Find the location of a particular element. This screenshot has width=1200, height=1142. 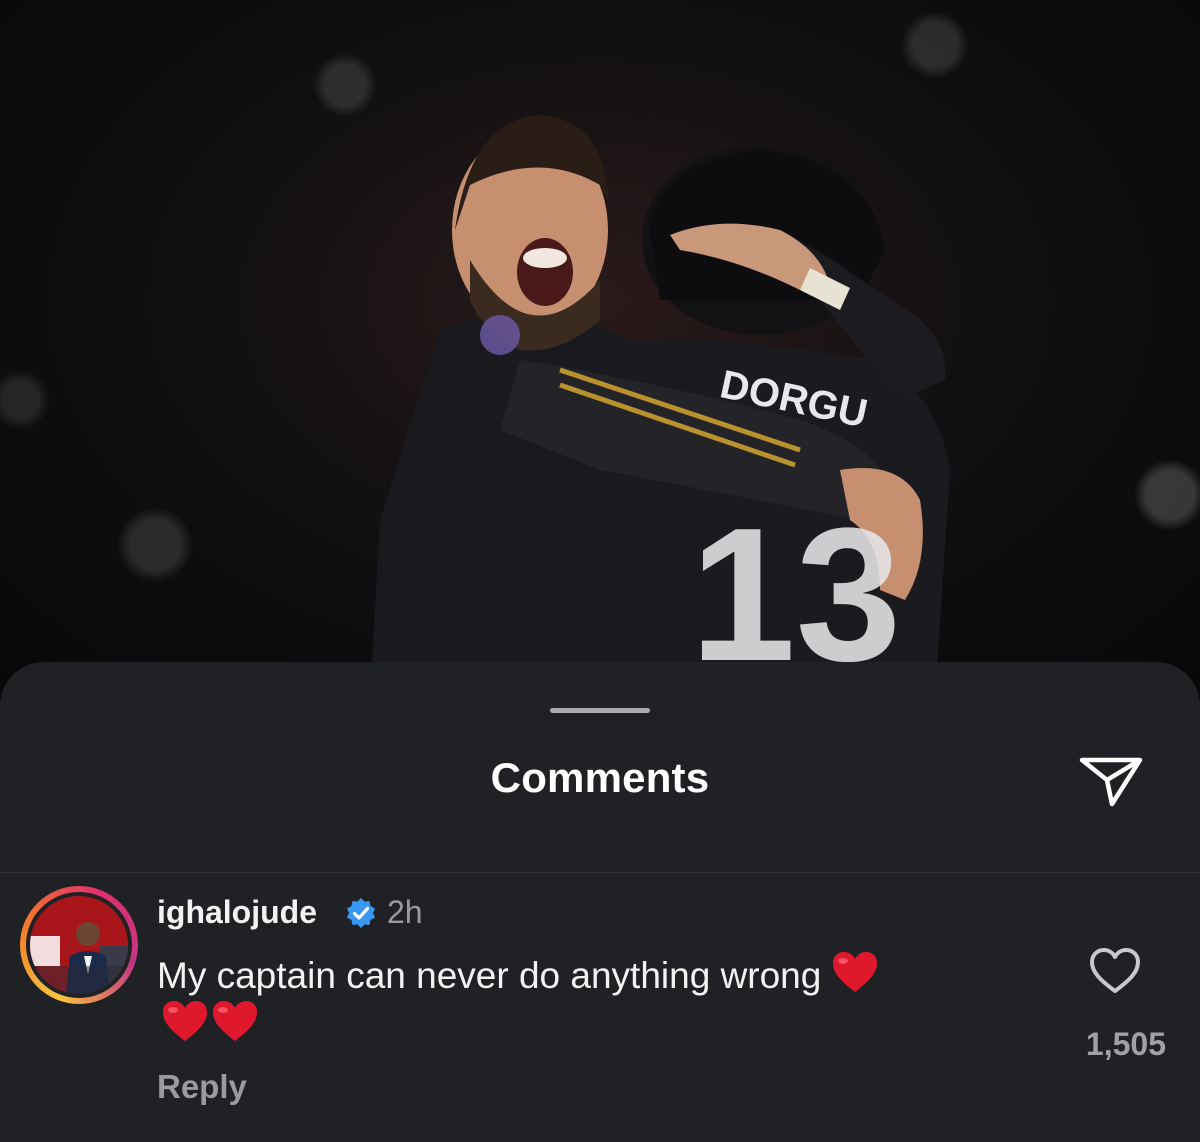

comment-timestamp: 2h is located at coordinates (405, 912).